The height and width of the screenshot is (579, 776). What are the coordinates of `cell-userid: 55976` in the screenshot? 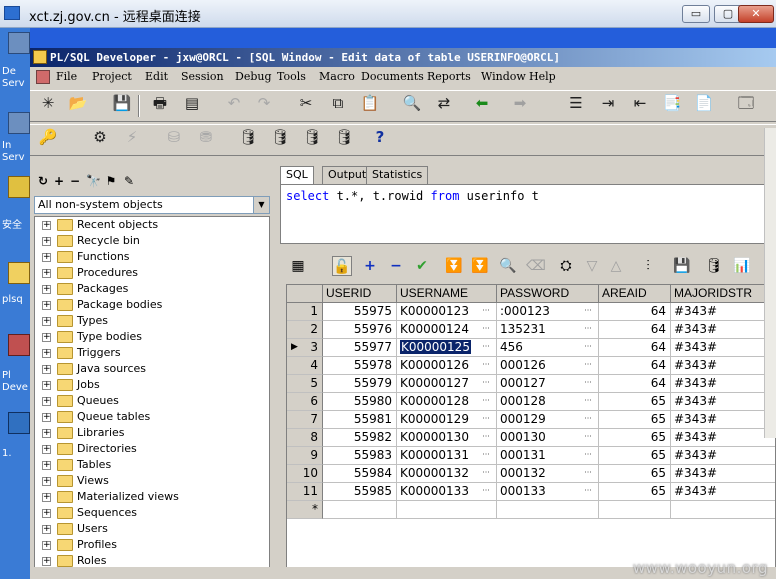 It's located at (360, 330).